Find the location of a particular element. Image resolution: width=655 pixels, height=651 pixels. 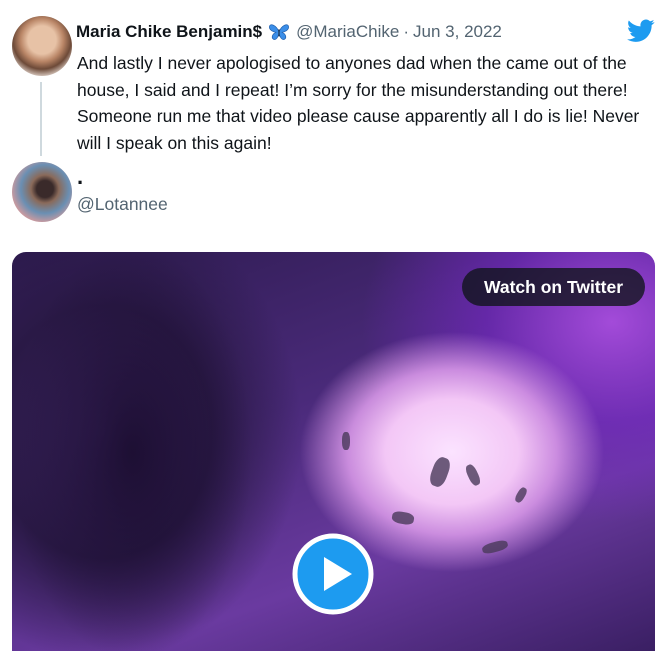

twitter-bird-icon is located at coordinates (641, 31).